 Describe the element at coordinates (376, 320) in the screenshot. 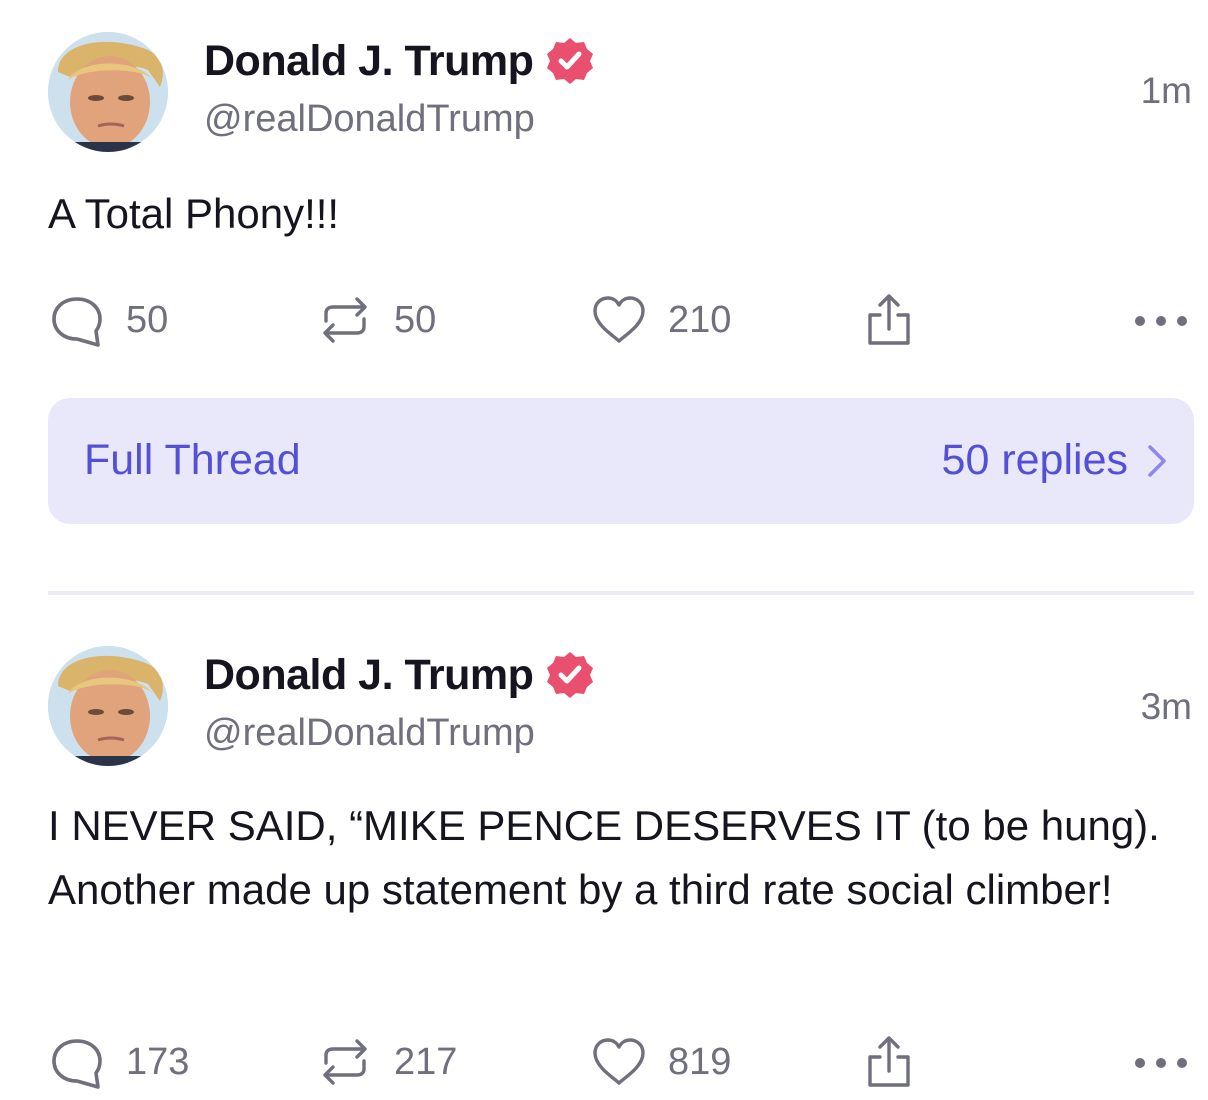

I see `repost-button: 50` at that location.